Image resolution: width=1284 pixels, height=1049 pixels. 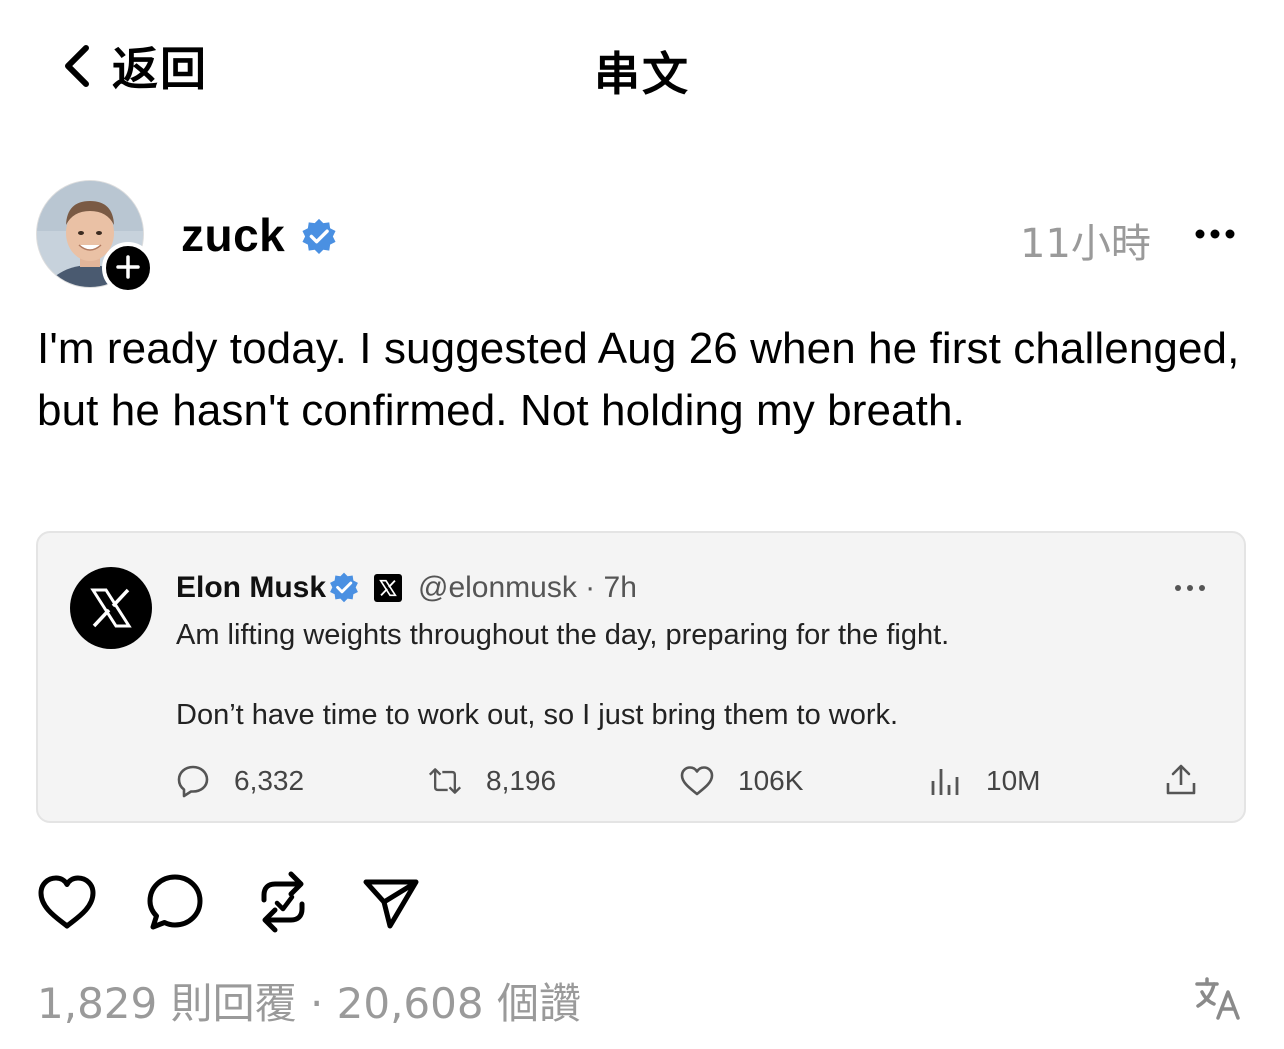 I want to click on reply-icon, so click(x=193, y=781).